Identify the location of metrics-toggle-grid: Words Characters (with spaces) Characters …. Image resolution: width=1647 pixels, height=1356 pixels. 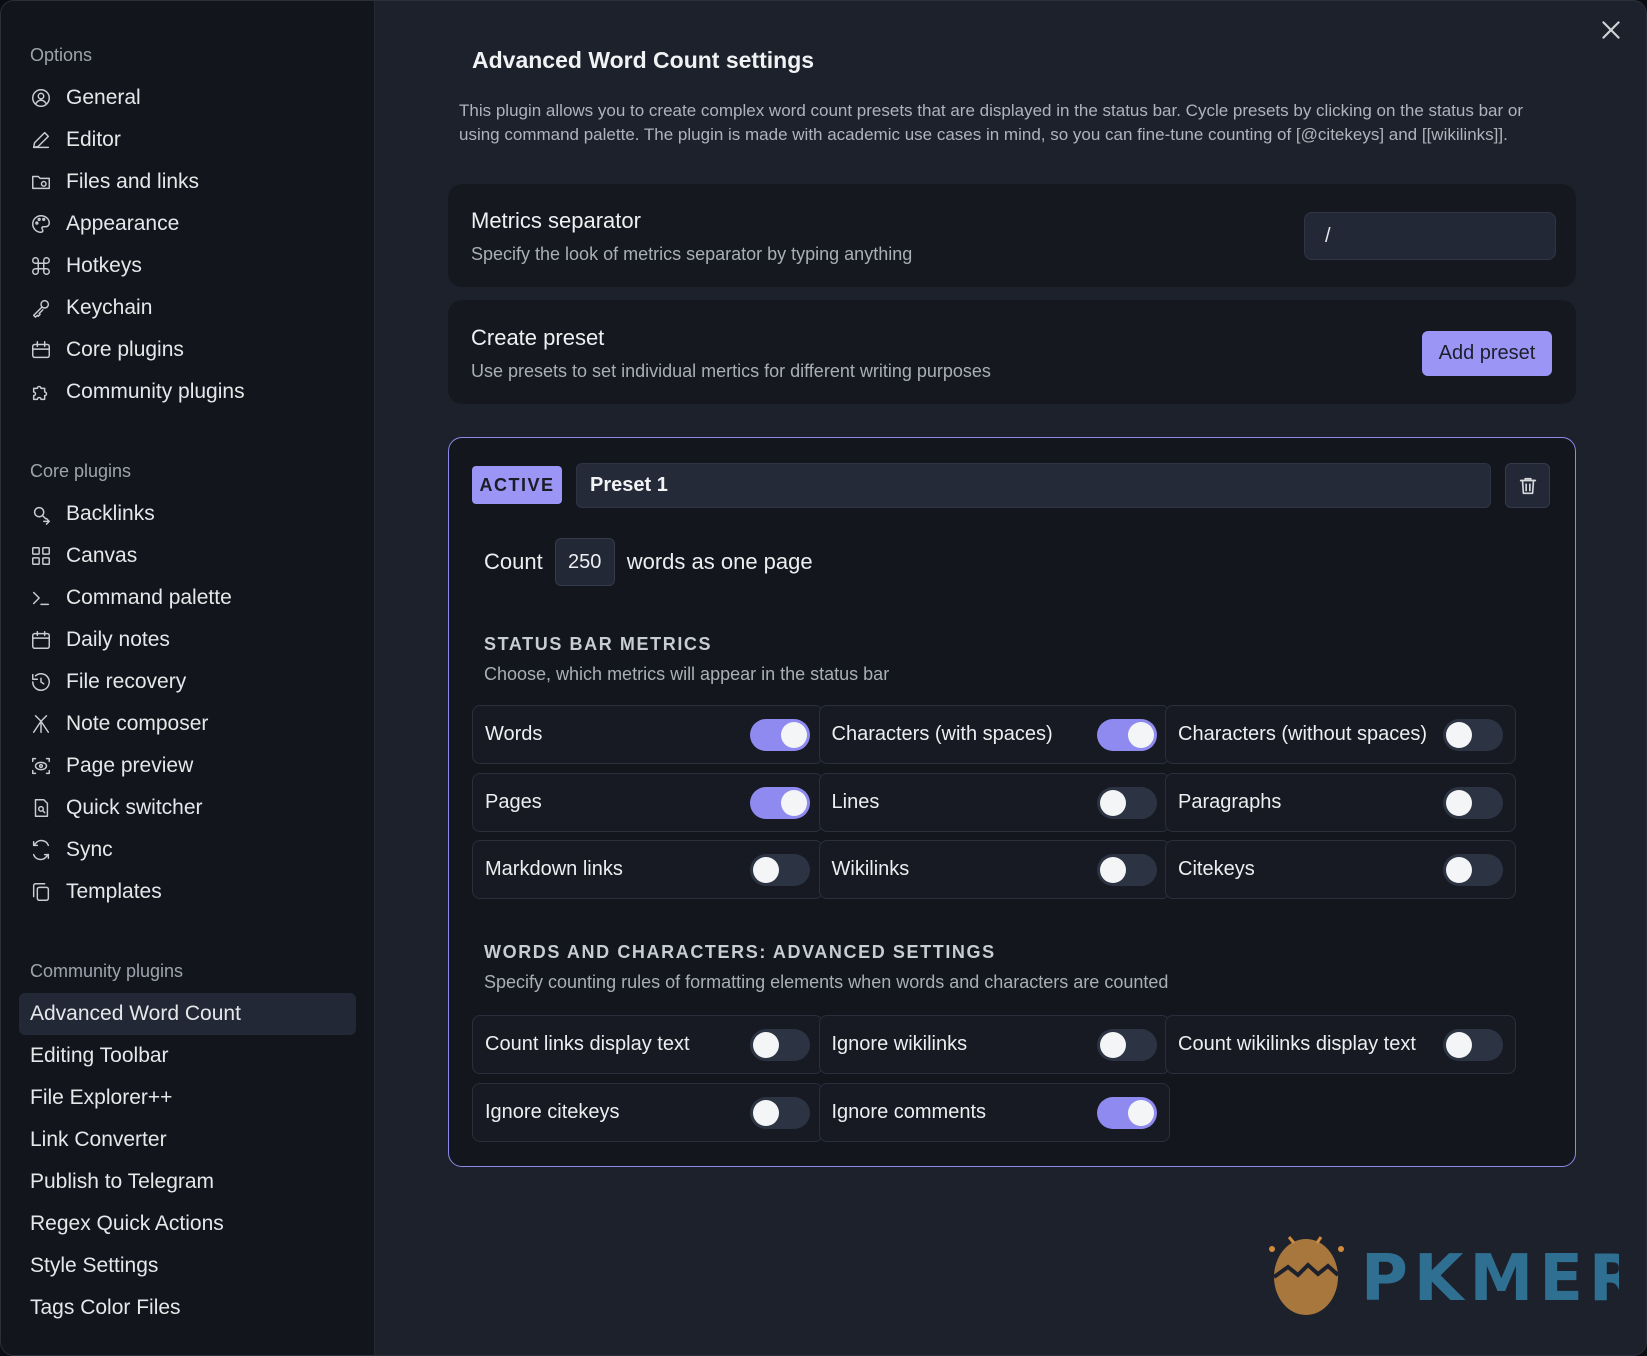
(1013, 805).